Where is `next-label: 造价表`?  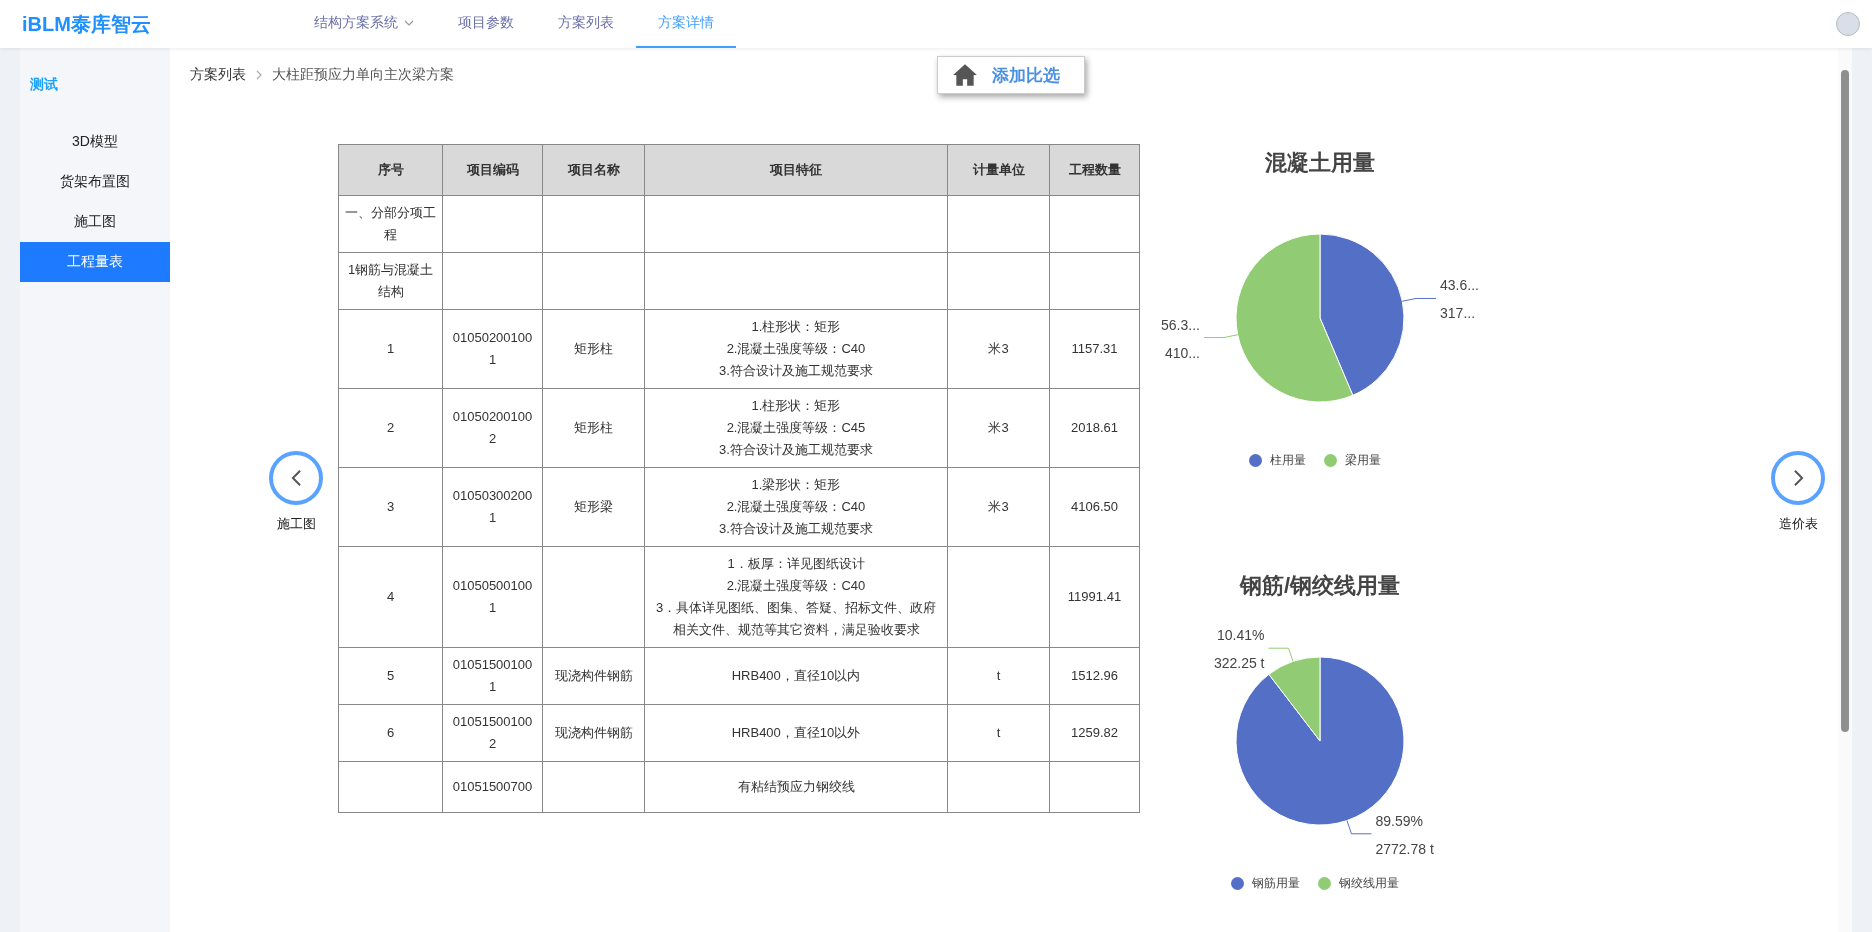 next-label: 造价表 is located at coordinates (1798, 524).